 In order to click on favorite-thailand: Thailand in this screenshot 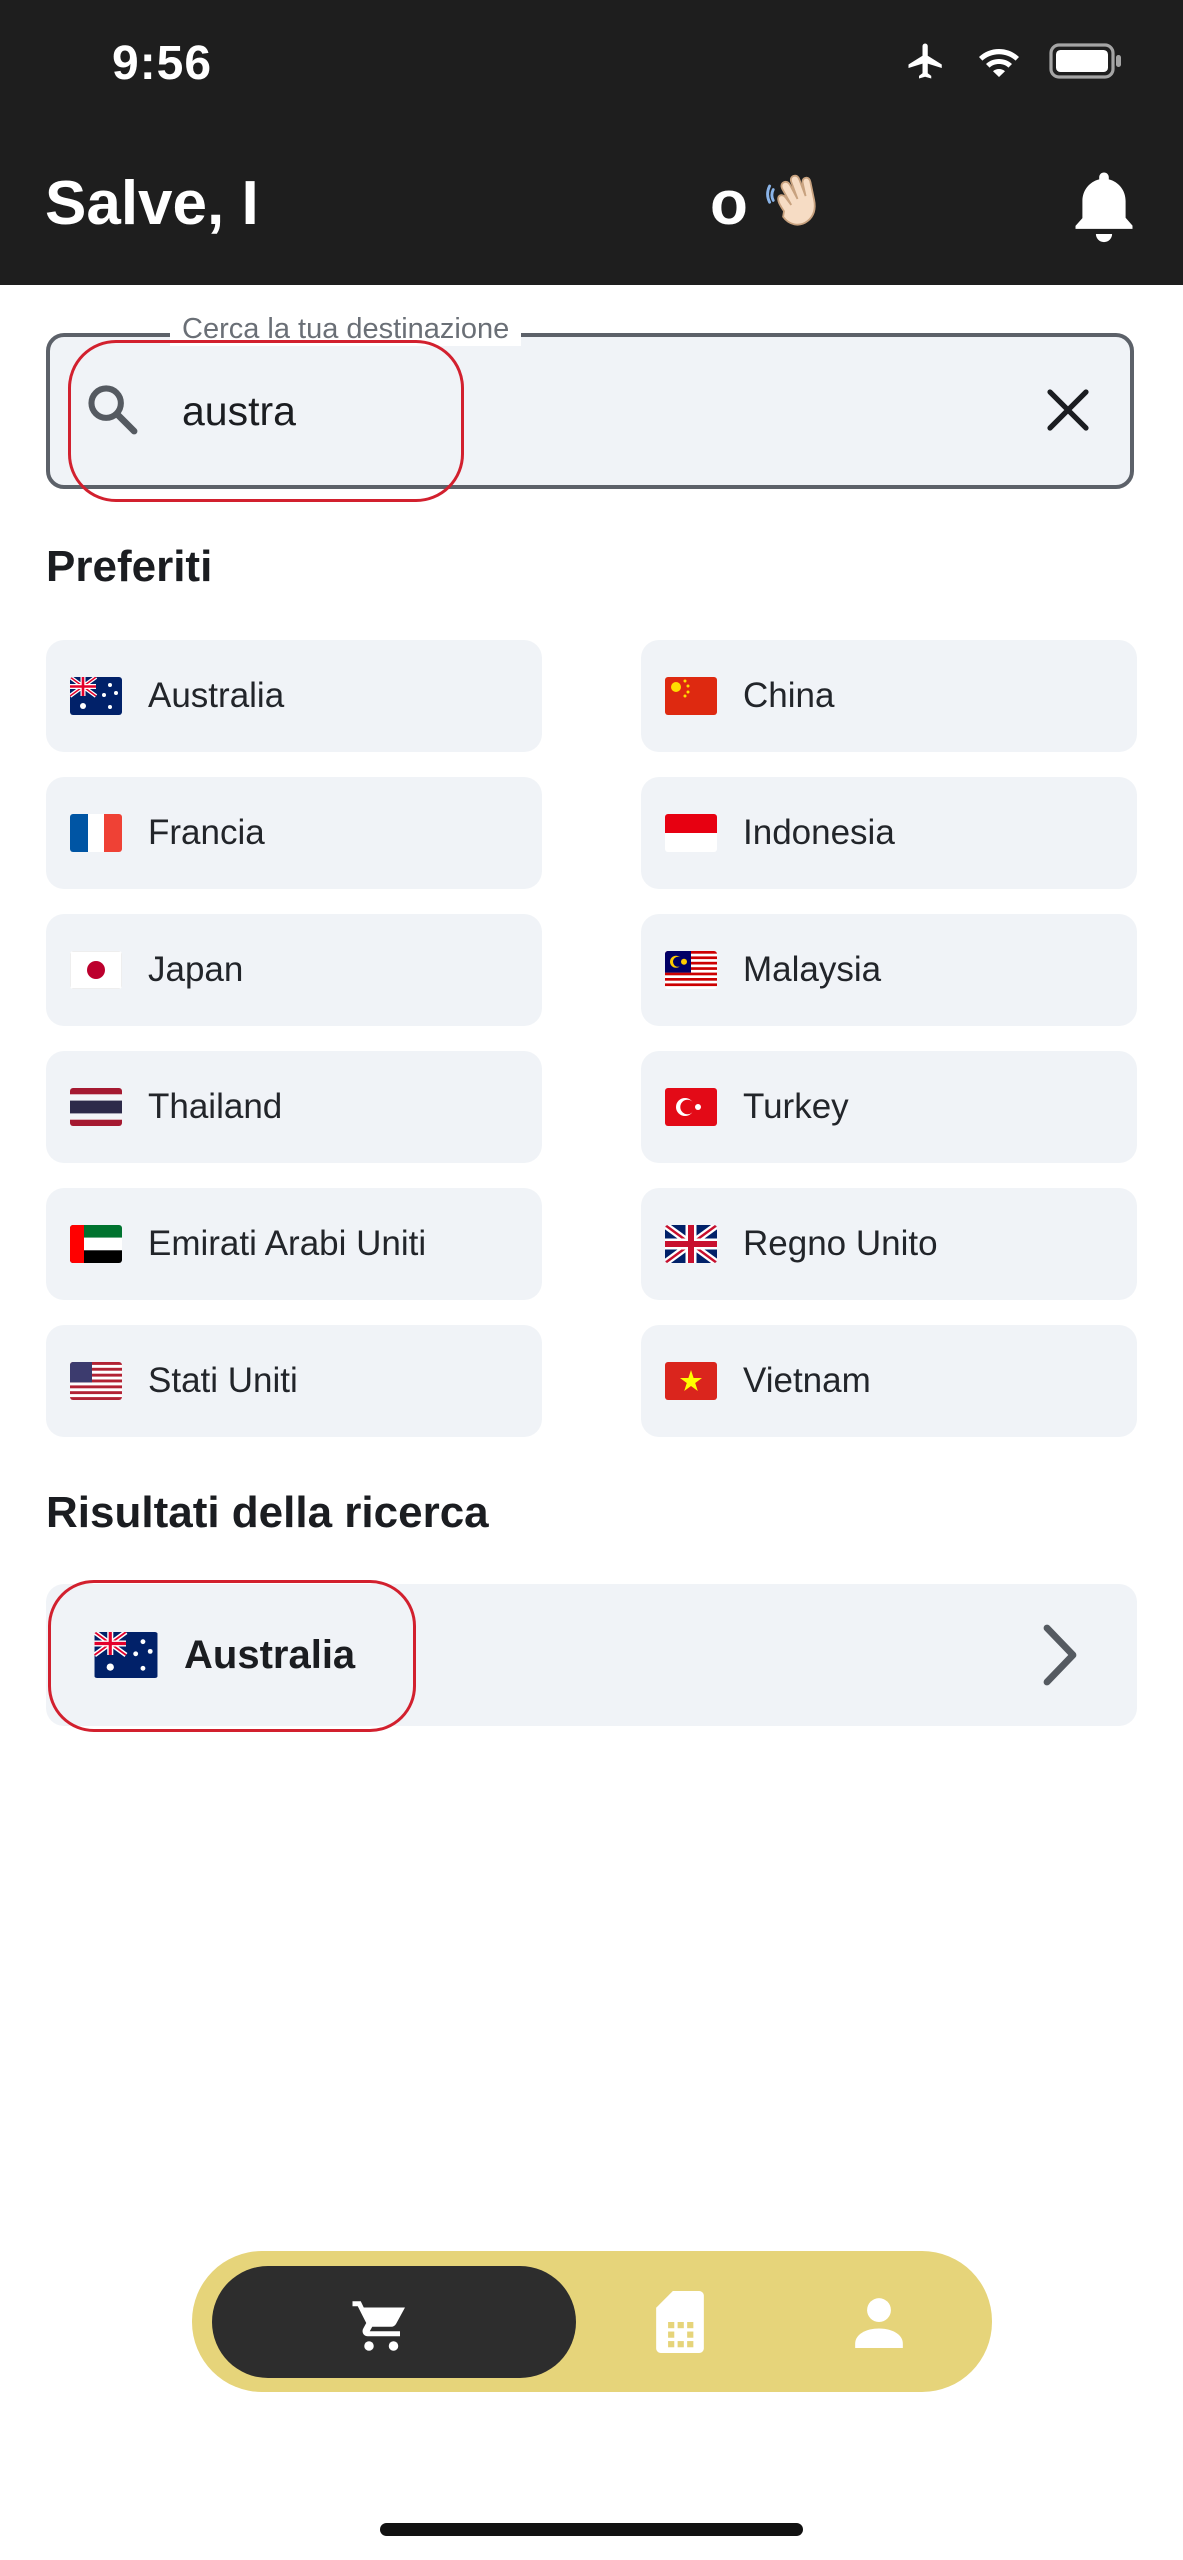, I will do `click(294, 1107)`.